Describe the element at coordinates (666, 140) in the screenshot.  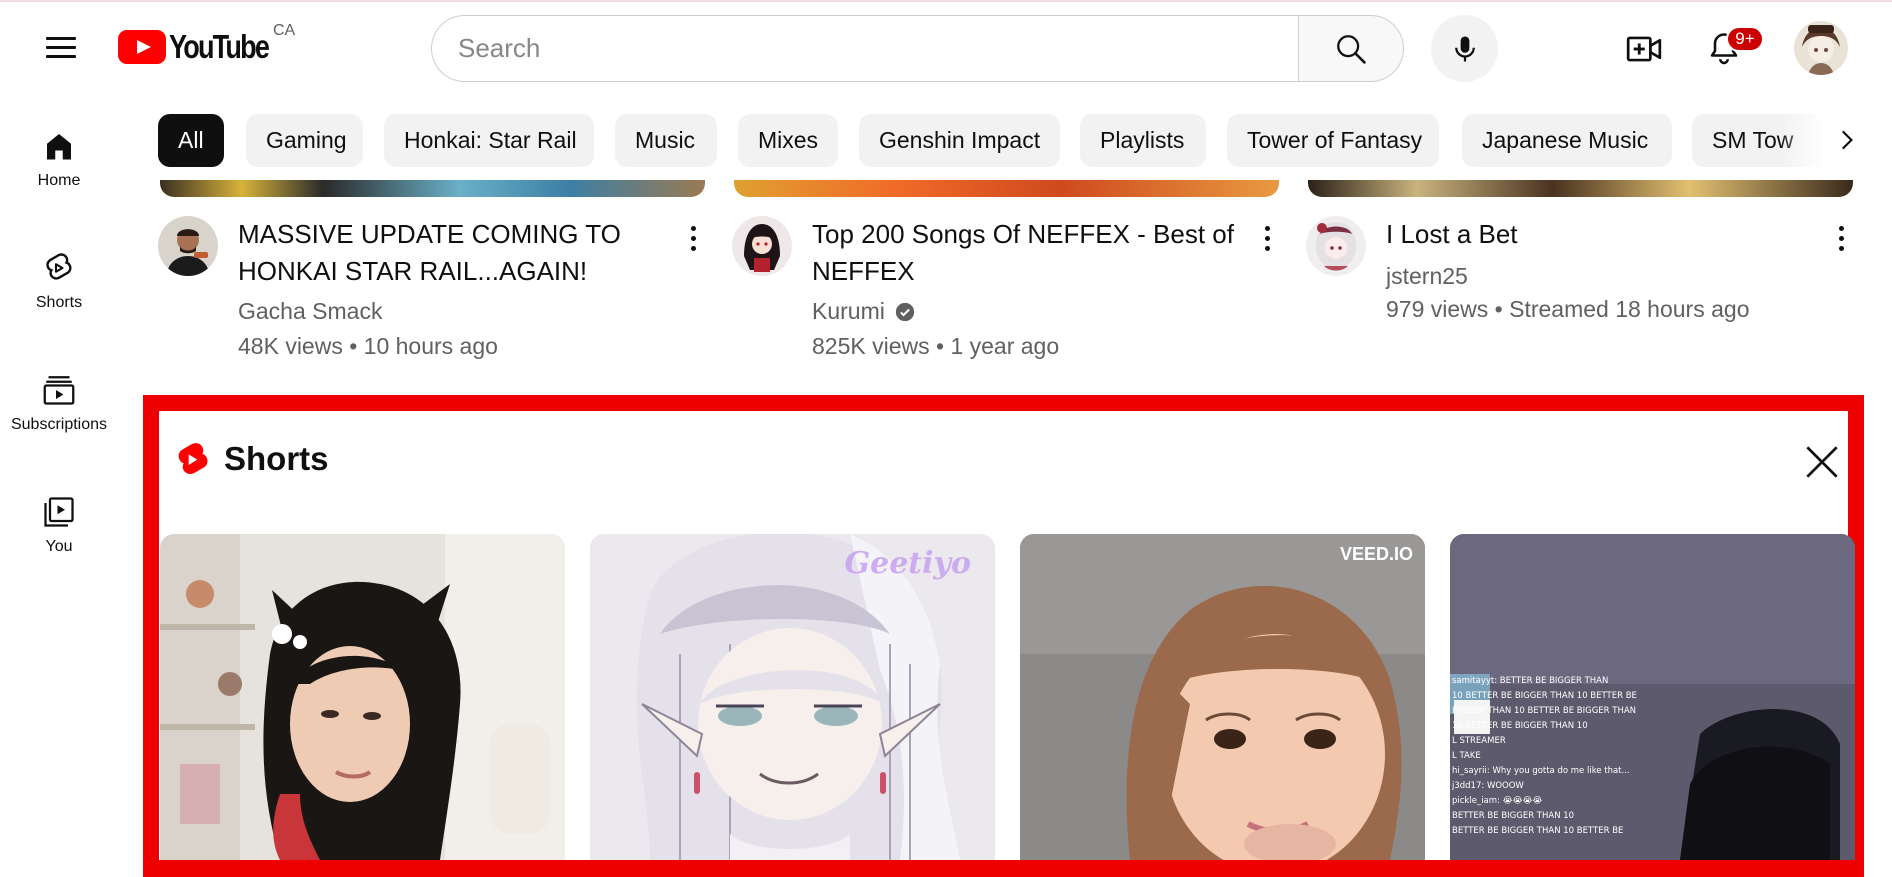
I see `chip-music: Music` at that location.